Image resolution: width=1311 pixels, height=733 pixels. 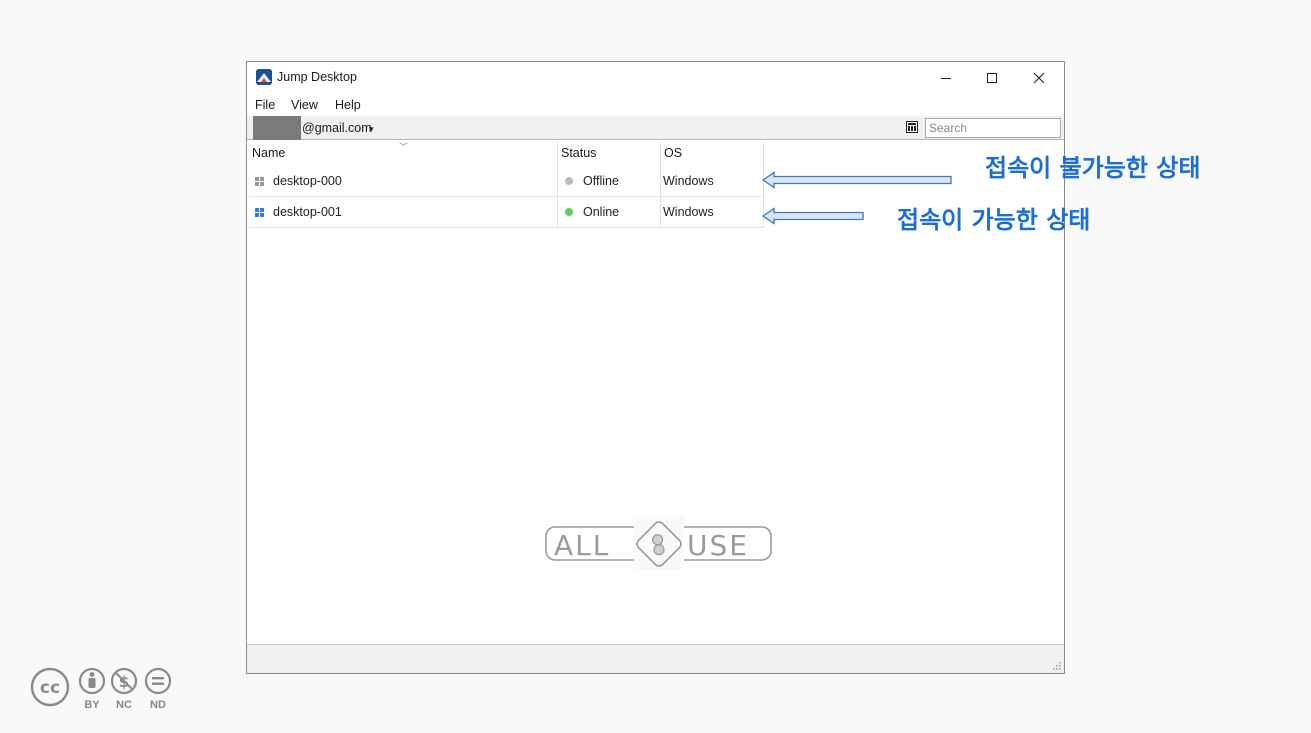 I want to click on minimize-icon, so click(x=946, y=78).